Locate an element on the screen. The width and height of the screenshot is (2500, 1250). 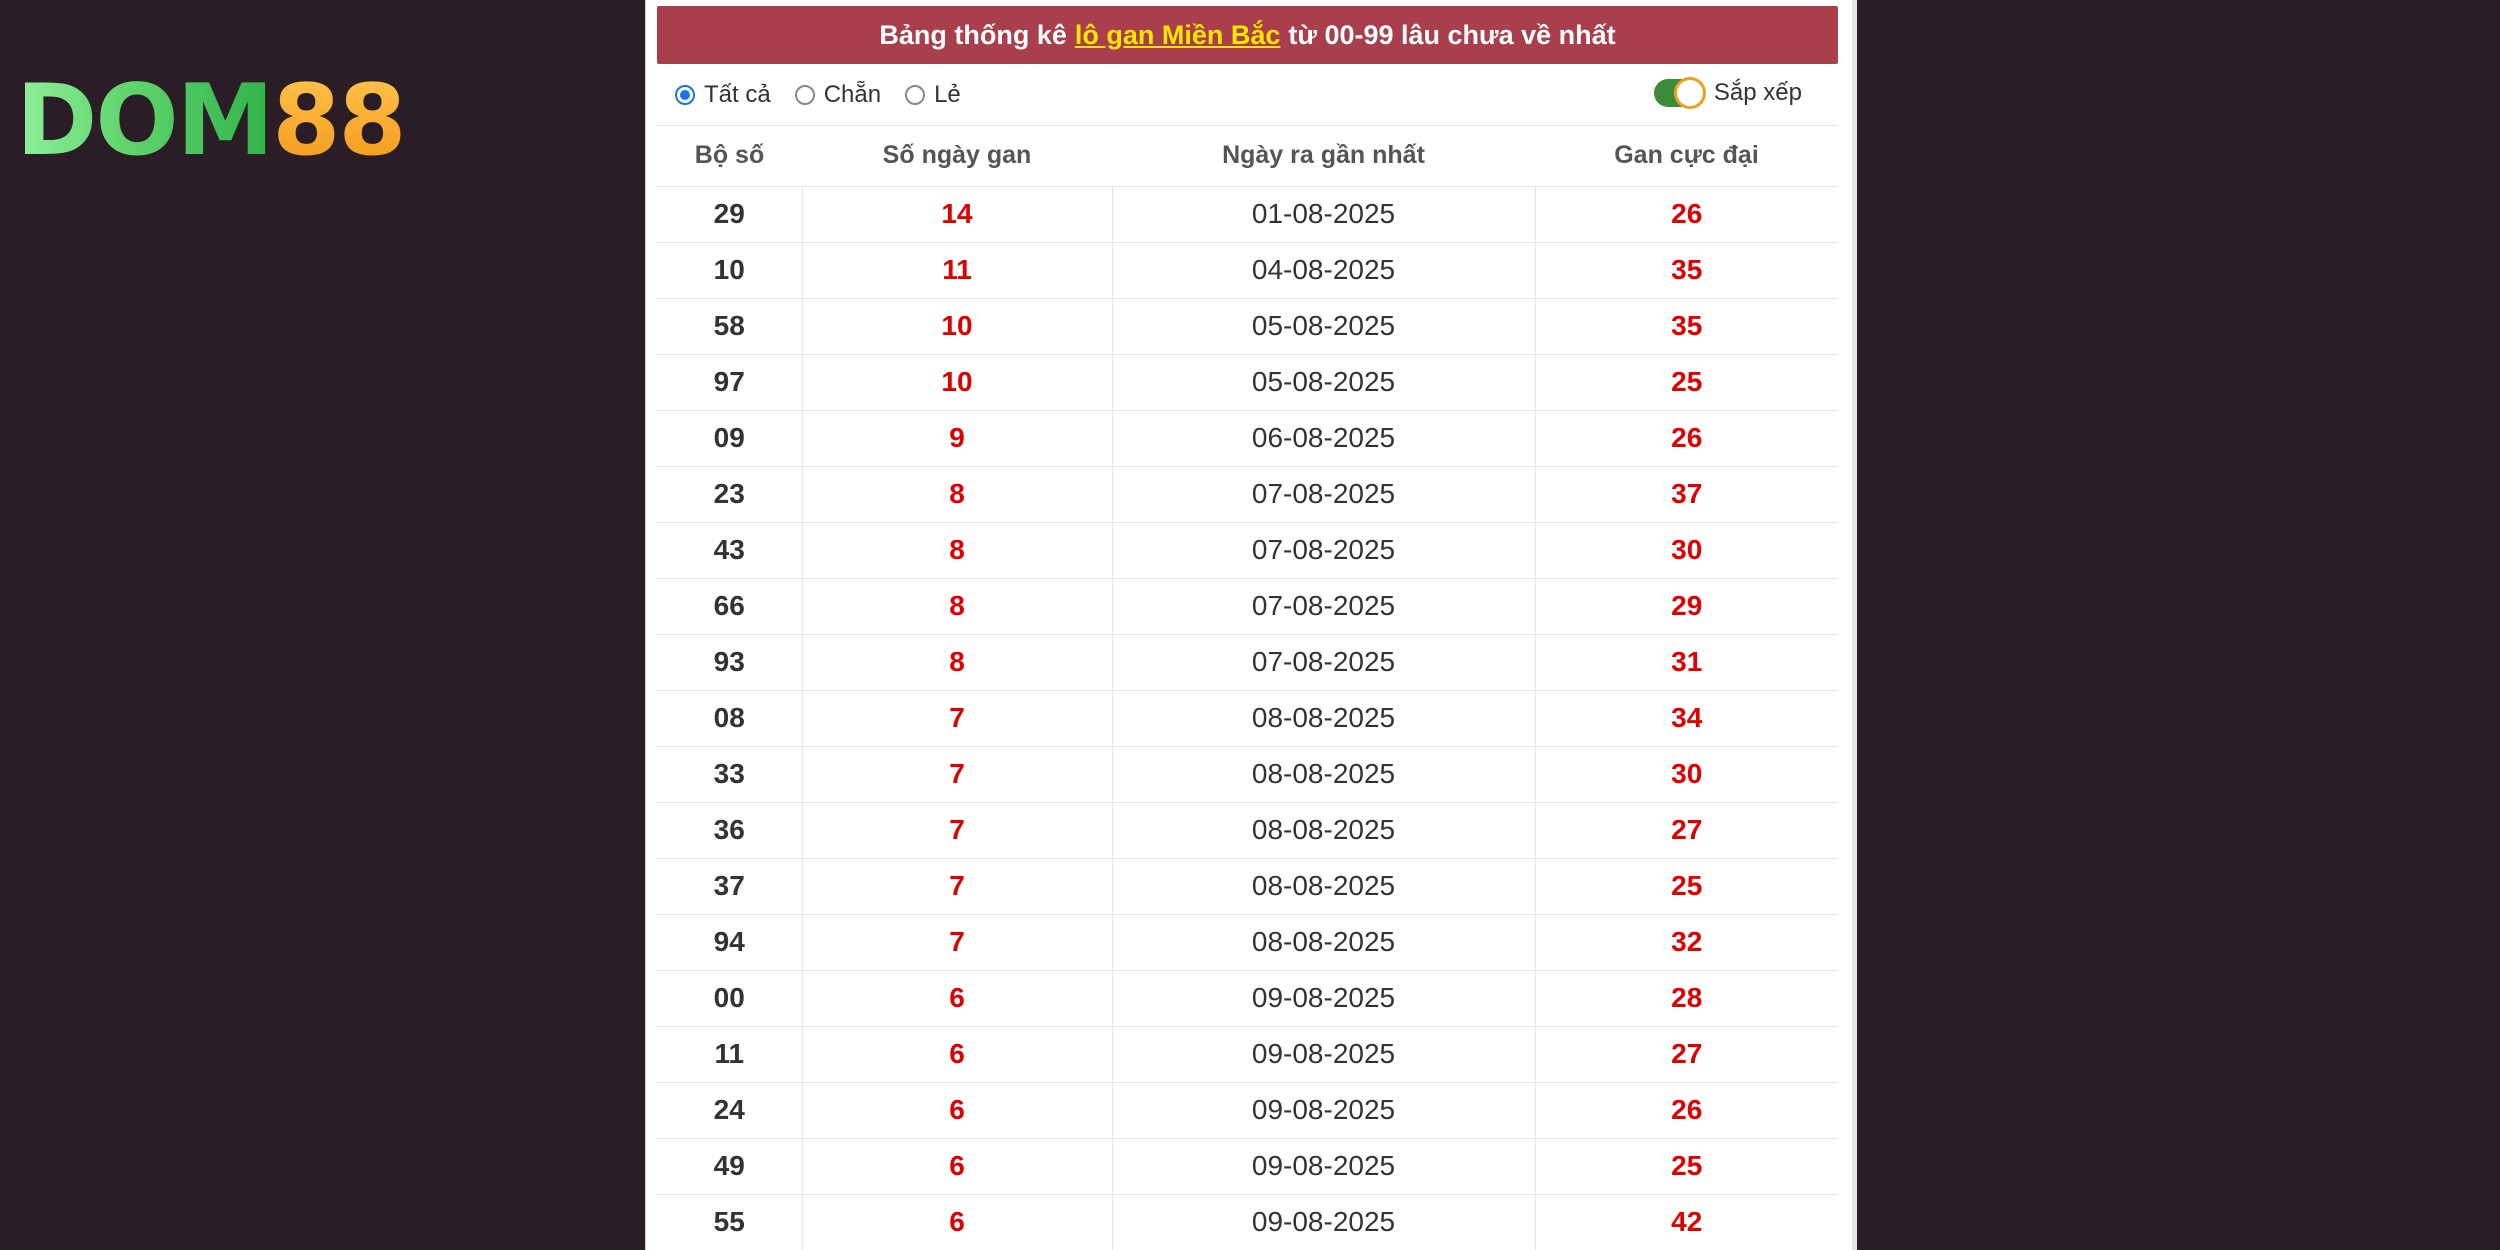
table-row: 24 6 09-08-2025 26 is located at coordinates (1247, 1110).